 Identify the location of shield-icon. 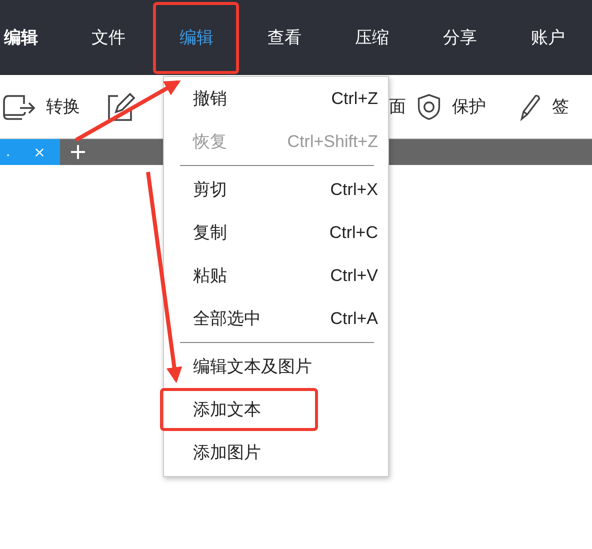
(429, 106).